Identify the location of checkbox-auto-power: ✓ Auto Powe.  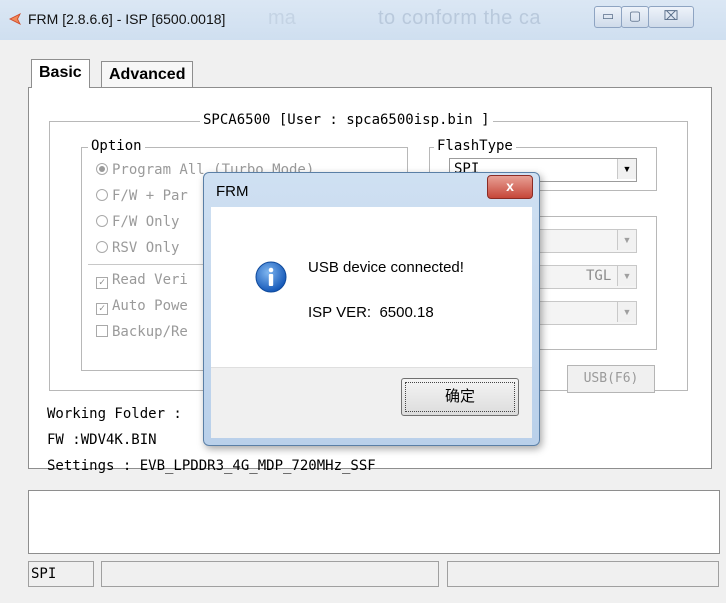
(142, 306).